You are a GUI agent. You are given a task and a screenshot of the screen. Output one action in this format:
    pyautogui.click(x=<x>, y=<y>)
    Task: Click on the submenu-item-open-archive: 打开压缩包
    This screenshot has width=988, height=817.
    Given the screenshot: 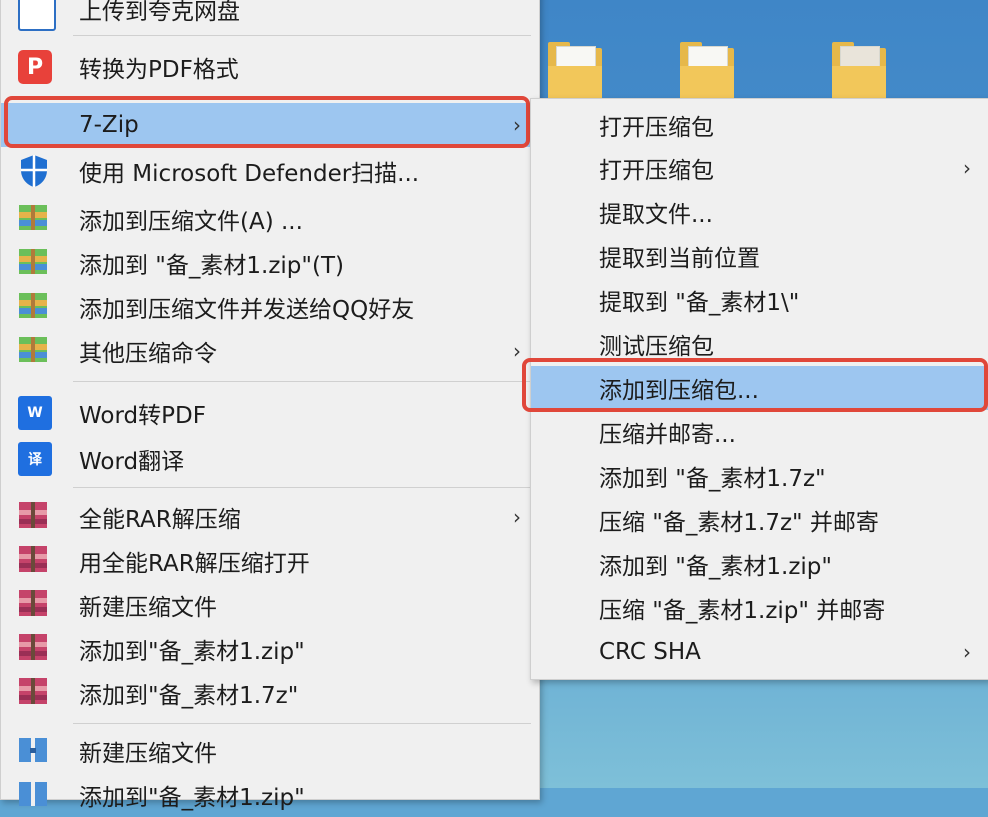 What is the action you would take?
    pyautogui.click(x=759, y=125)
    